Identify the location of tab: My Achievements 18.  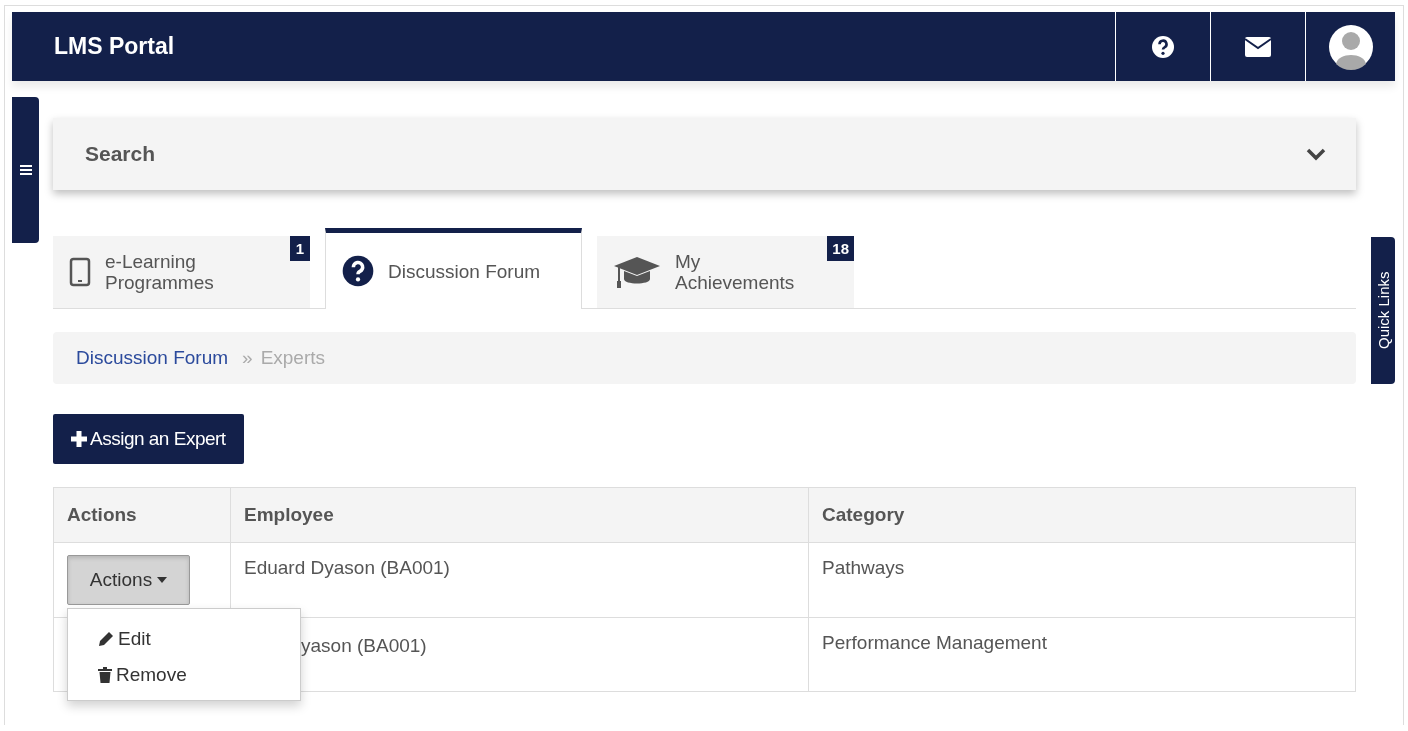
(725, 272).